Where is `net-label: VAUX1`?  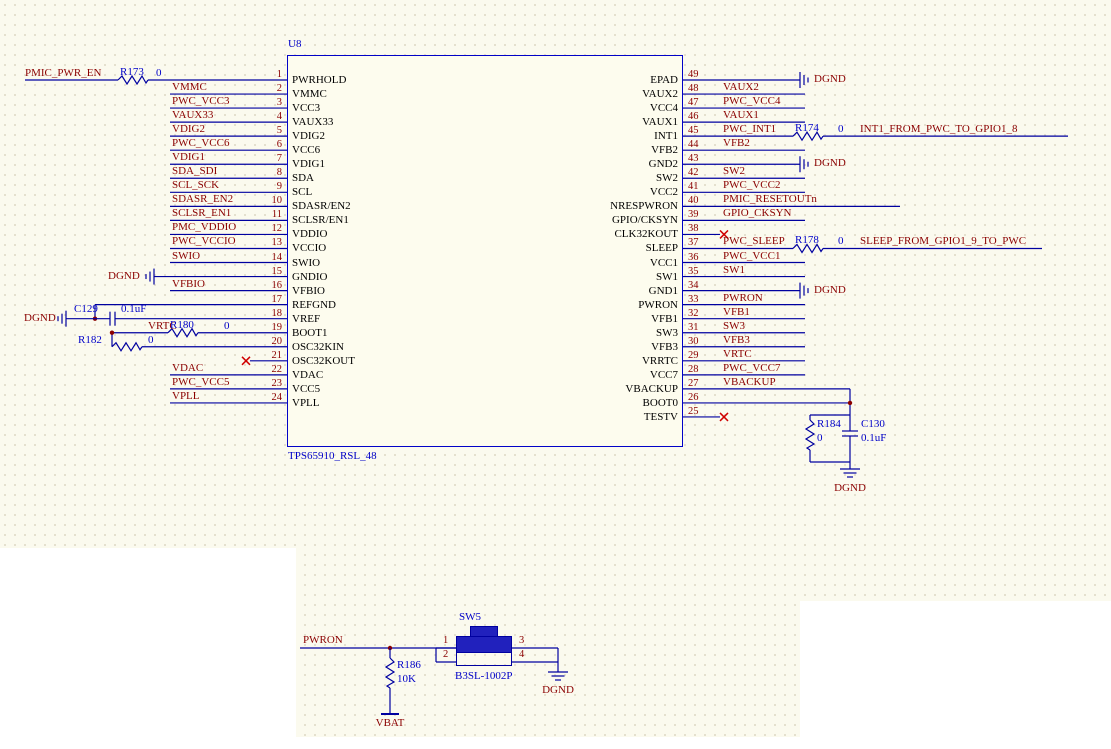 net-label: VAUX1 is located at coordinates (741, 115).